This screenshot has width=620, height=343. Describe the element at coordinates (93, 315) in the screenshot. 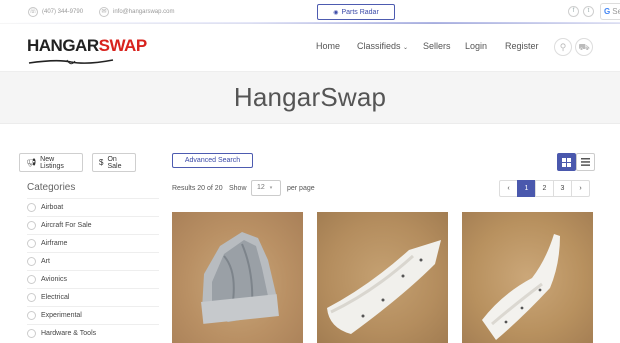

I see `category-item: Experimental` at that location.